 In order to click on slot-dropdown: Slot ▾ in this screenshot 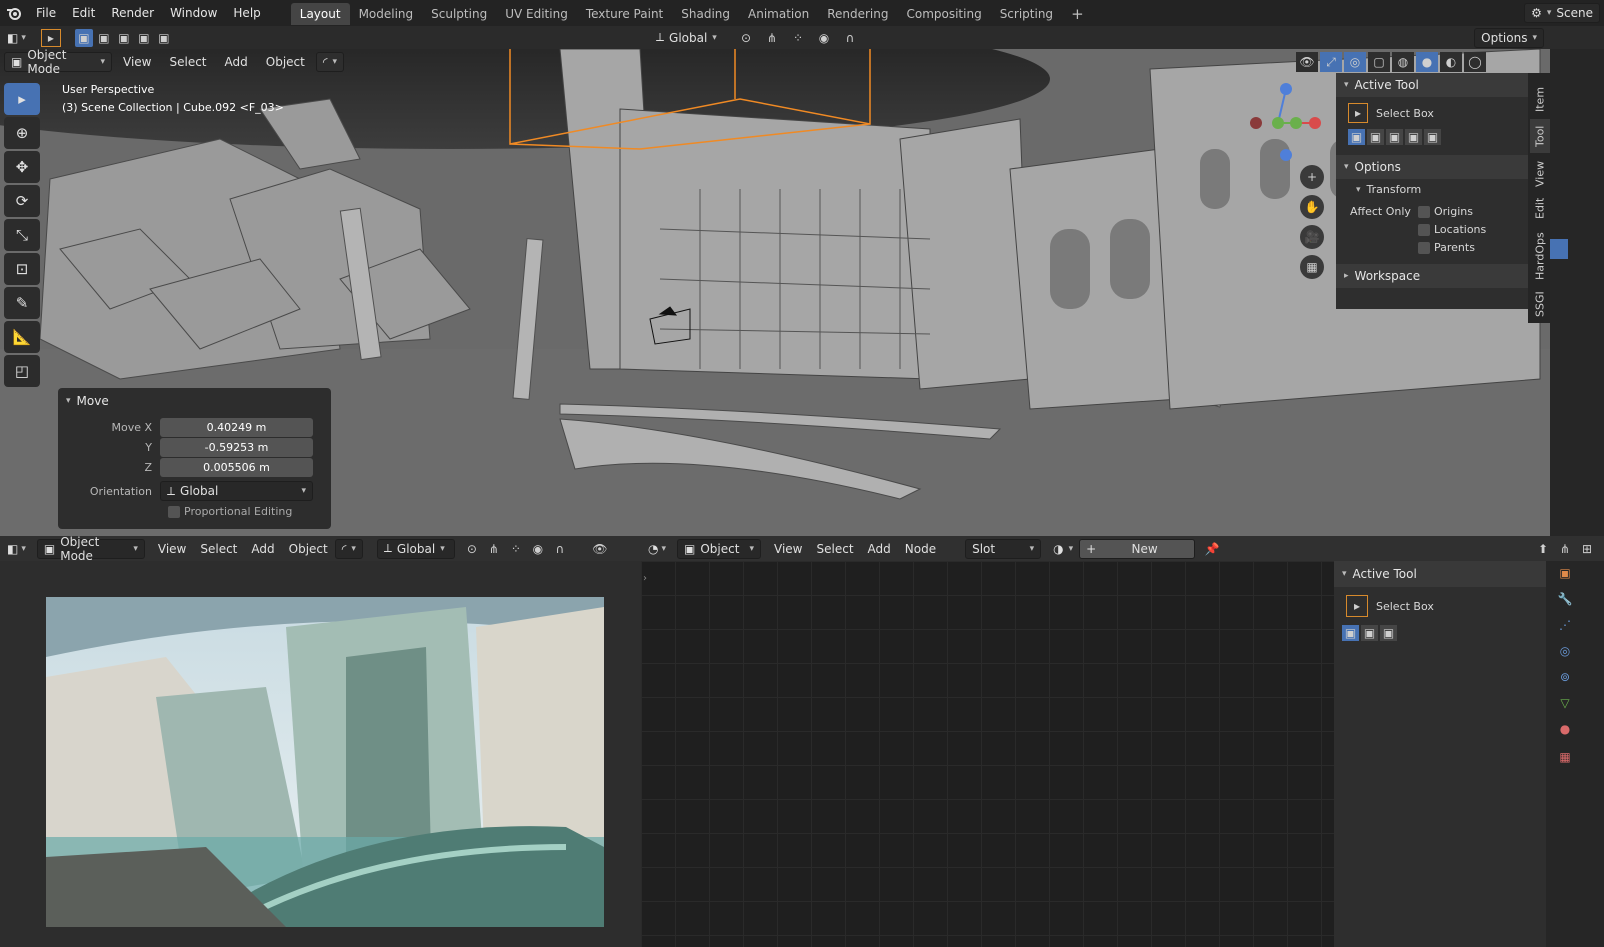, I will do `click(1003, 548)`.